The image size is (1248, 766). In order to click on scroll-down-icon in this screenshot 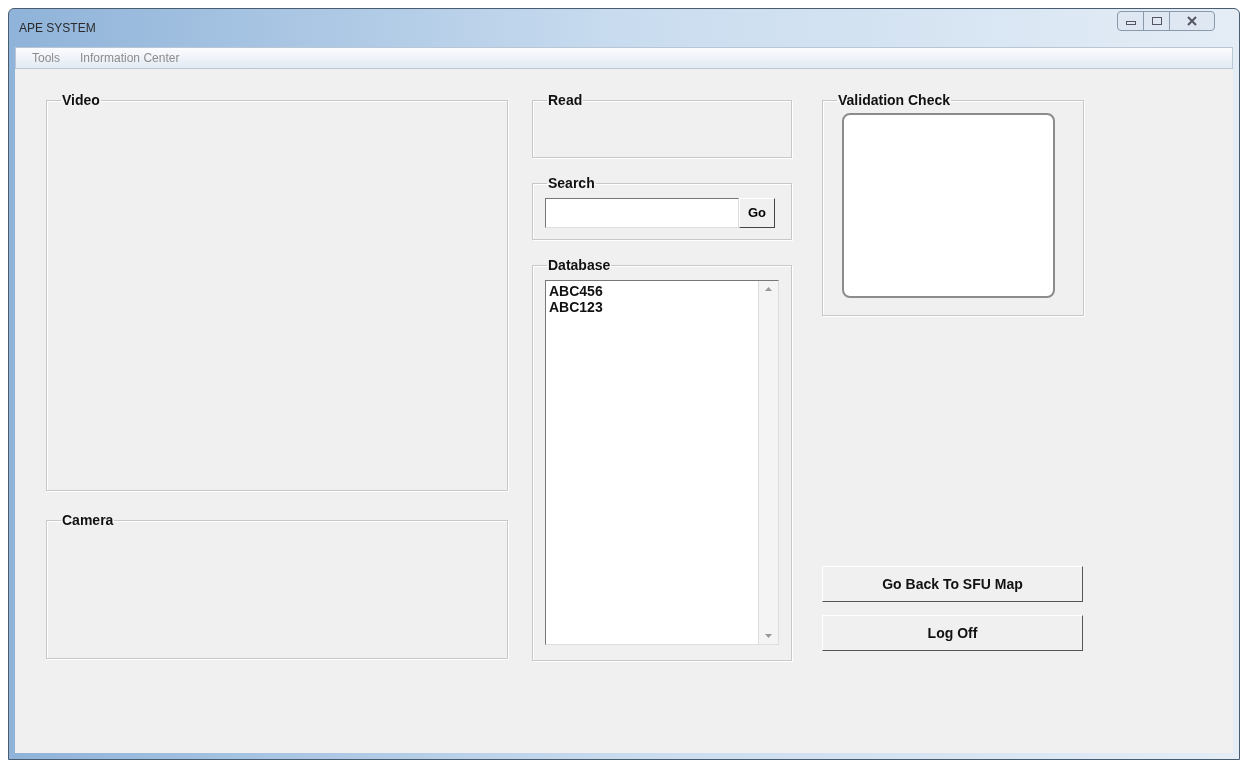, I will do `click(768, 636)`.